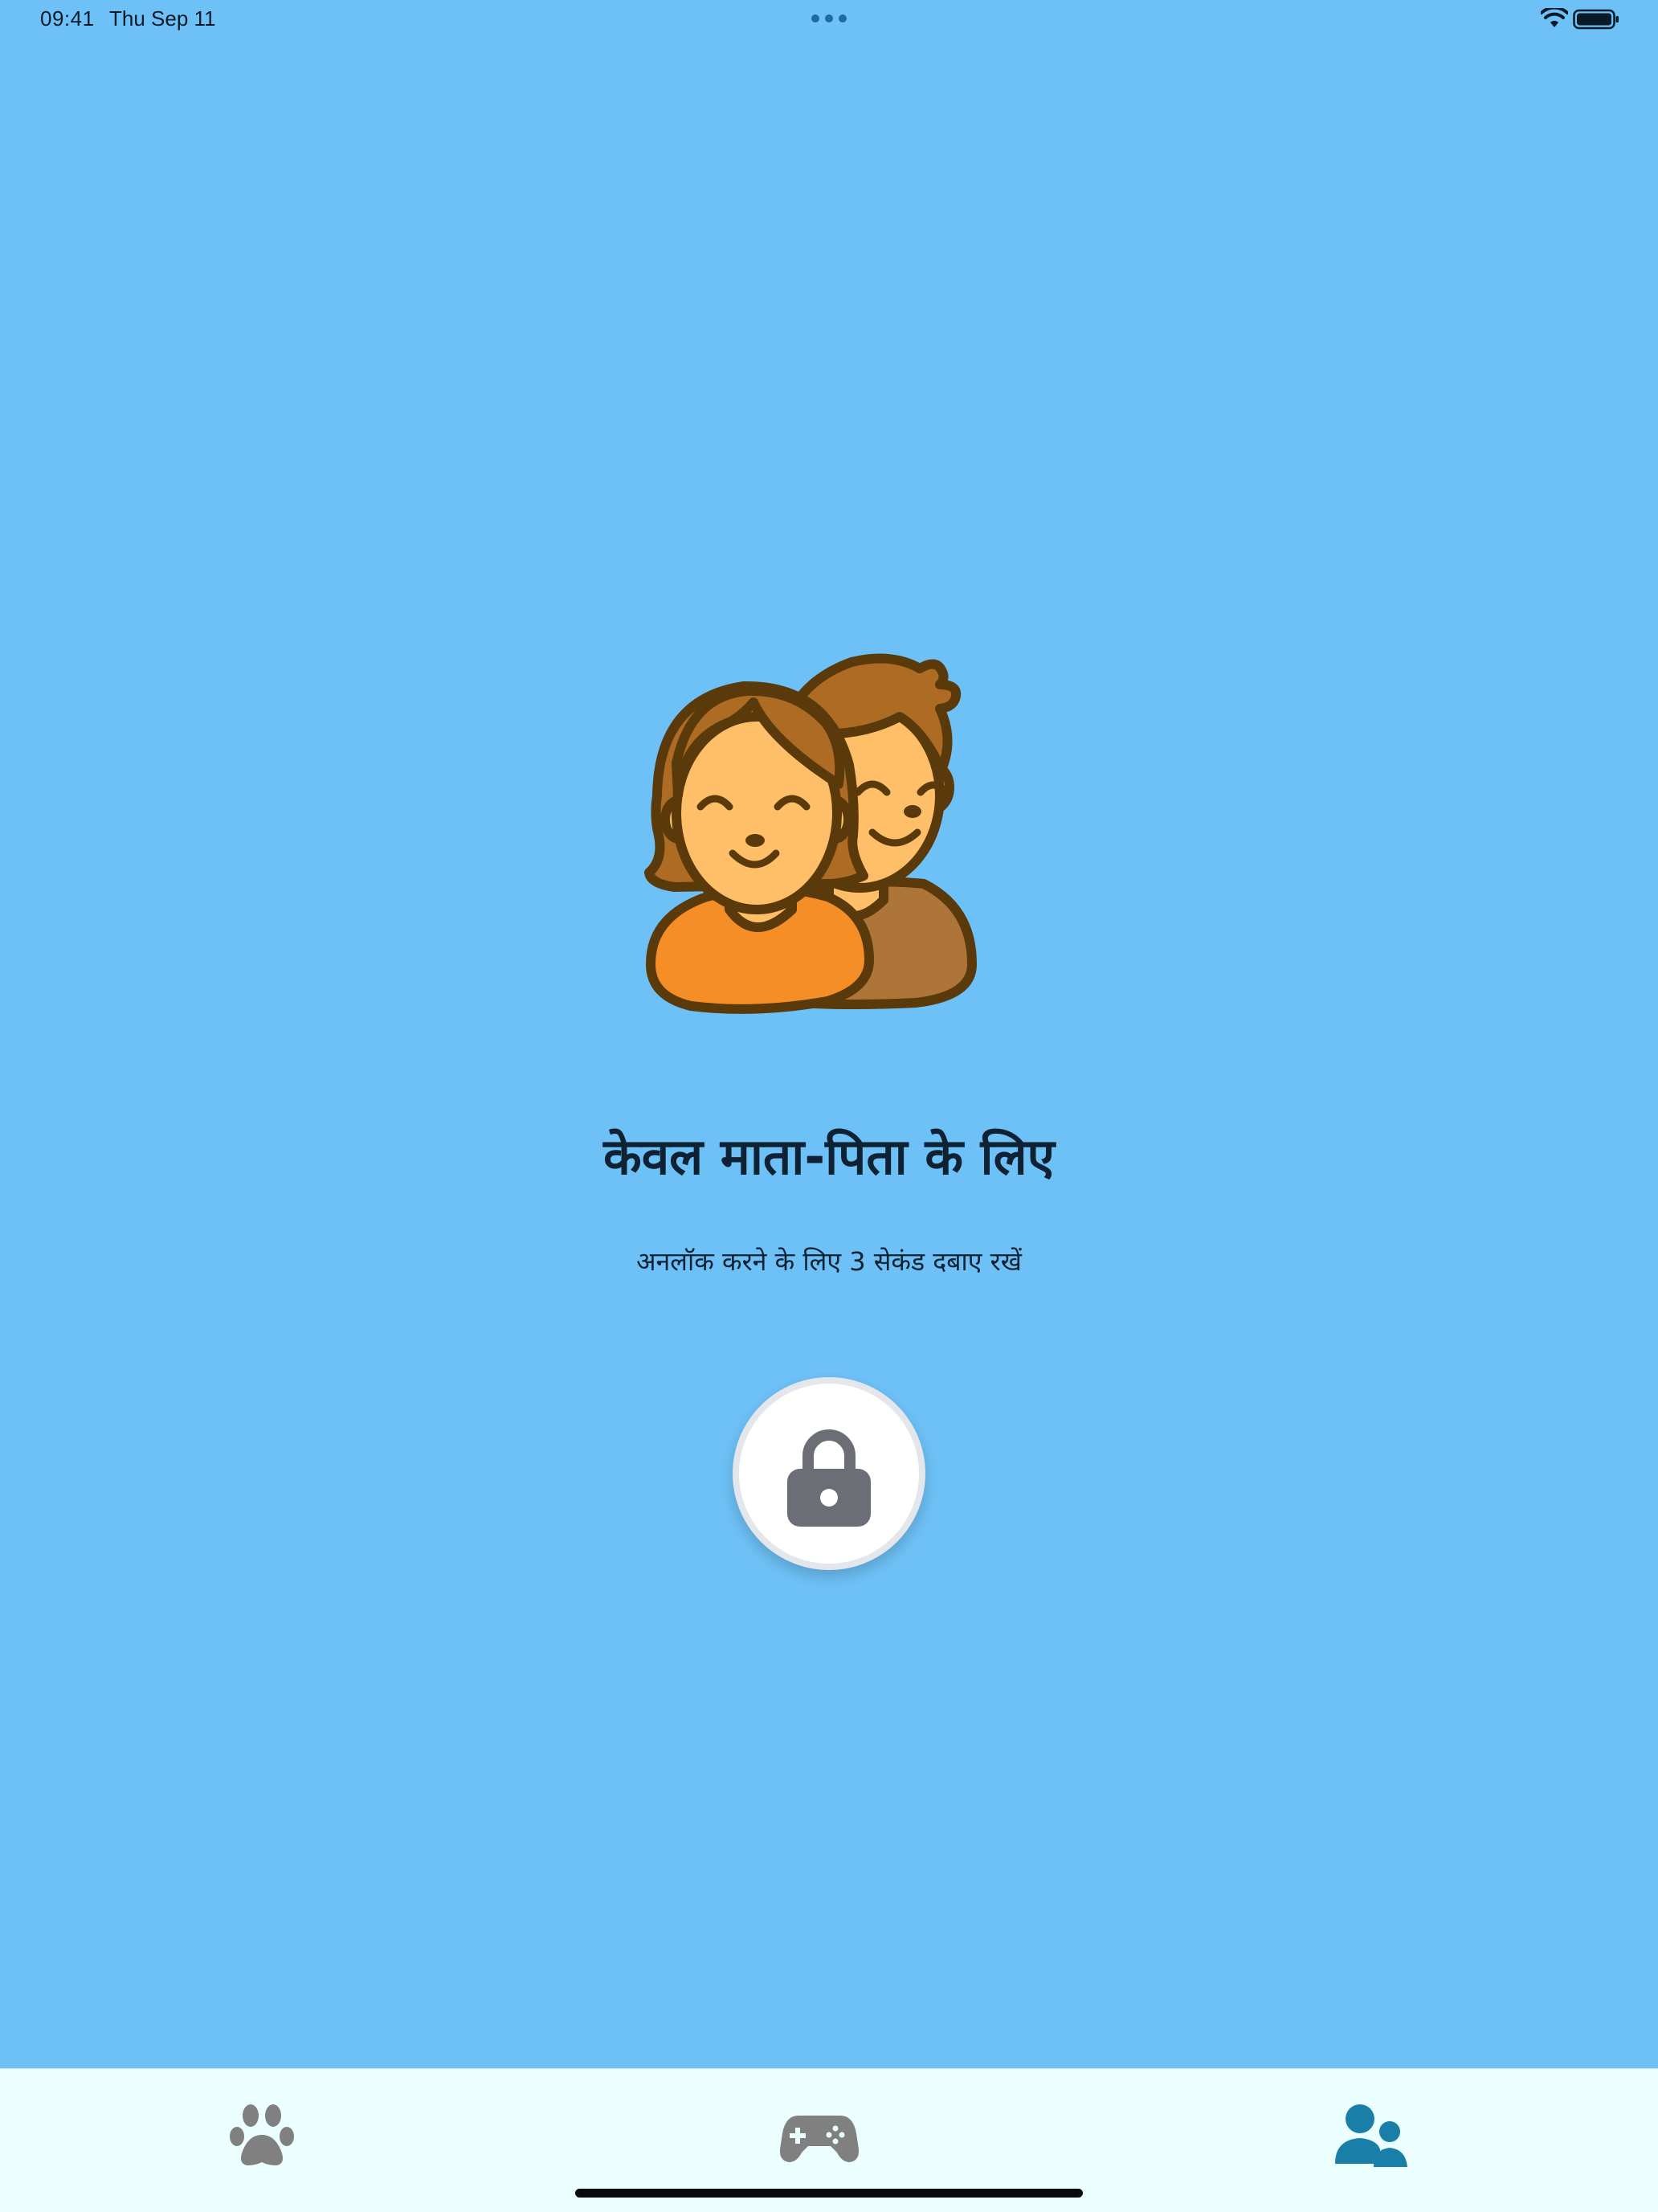  Describe the element at coordinates (1596, 19) in the screenshot. I see `battery-icon` at that location.